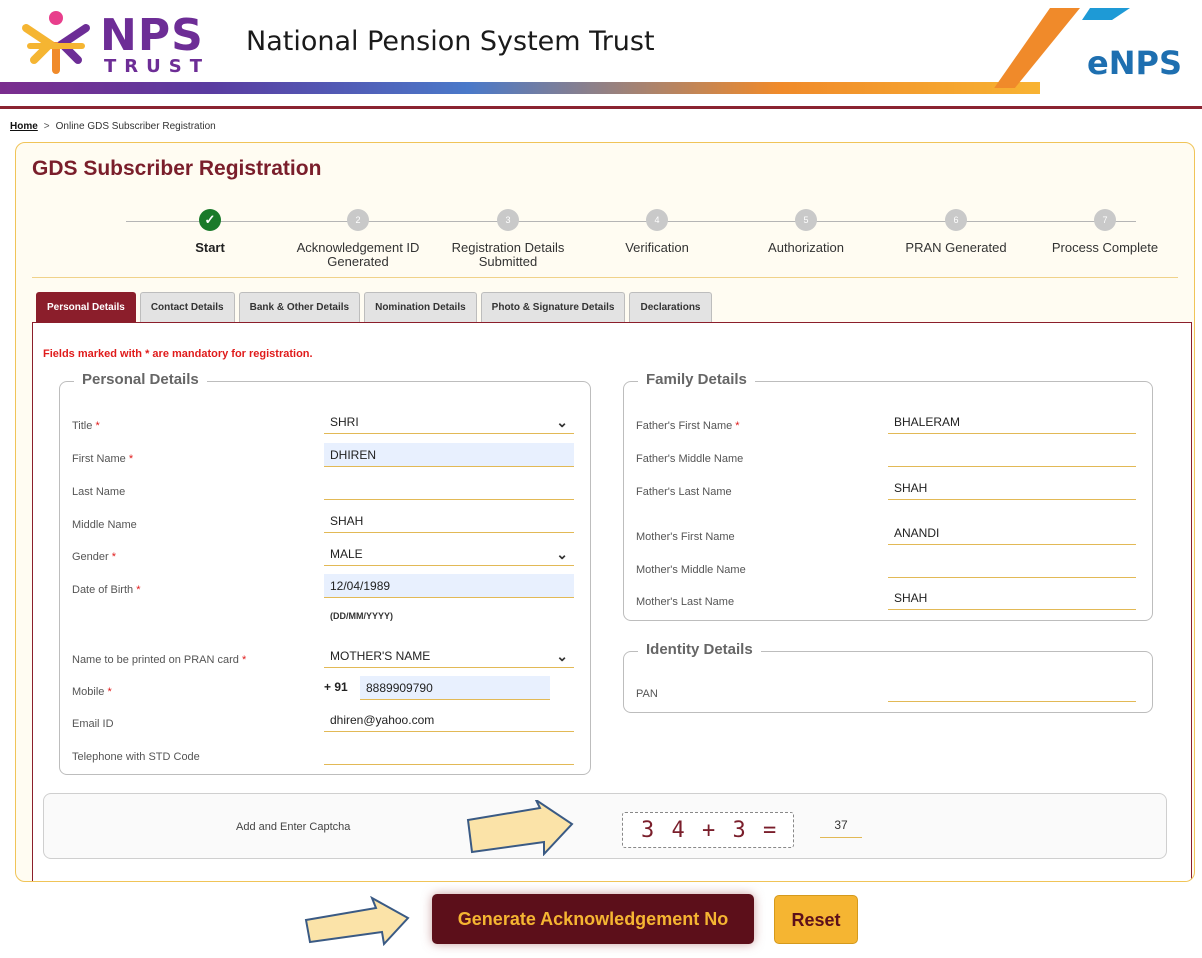 Image resolution: width=1202 pixels, height=958 pixels. I want to click on dob-input: 12/04/1989, so click(449, 586).